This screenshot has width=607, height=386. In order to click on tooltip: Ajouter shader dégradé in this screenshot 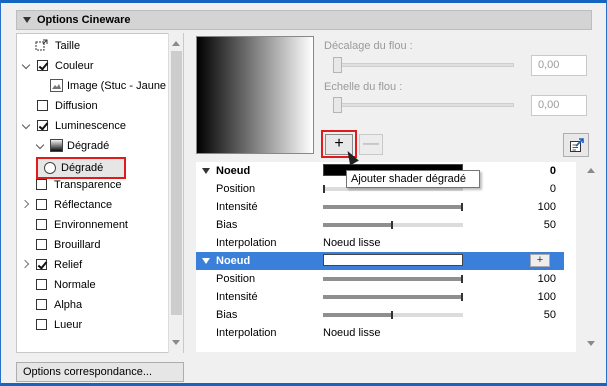, I will do `click(413, 179)`.